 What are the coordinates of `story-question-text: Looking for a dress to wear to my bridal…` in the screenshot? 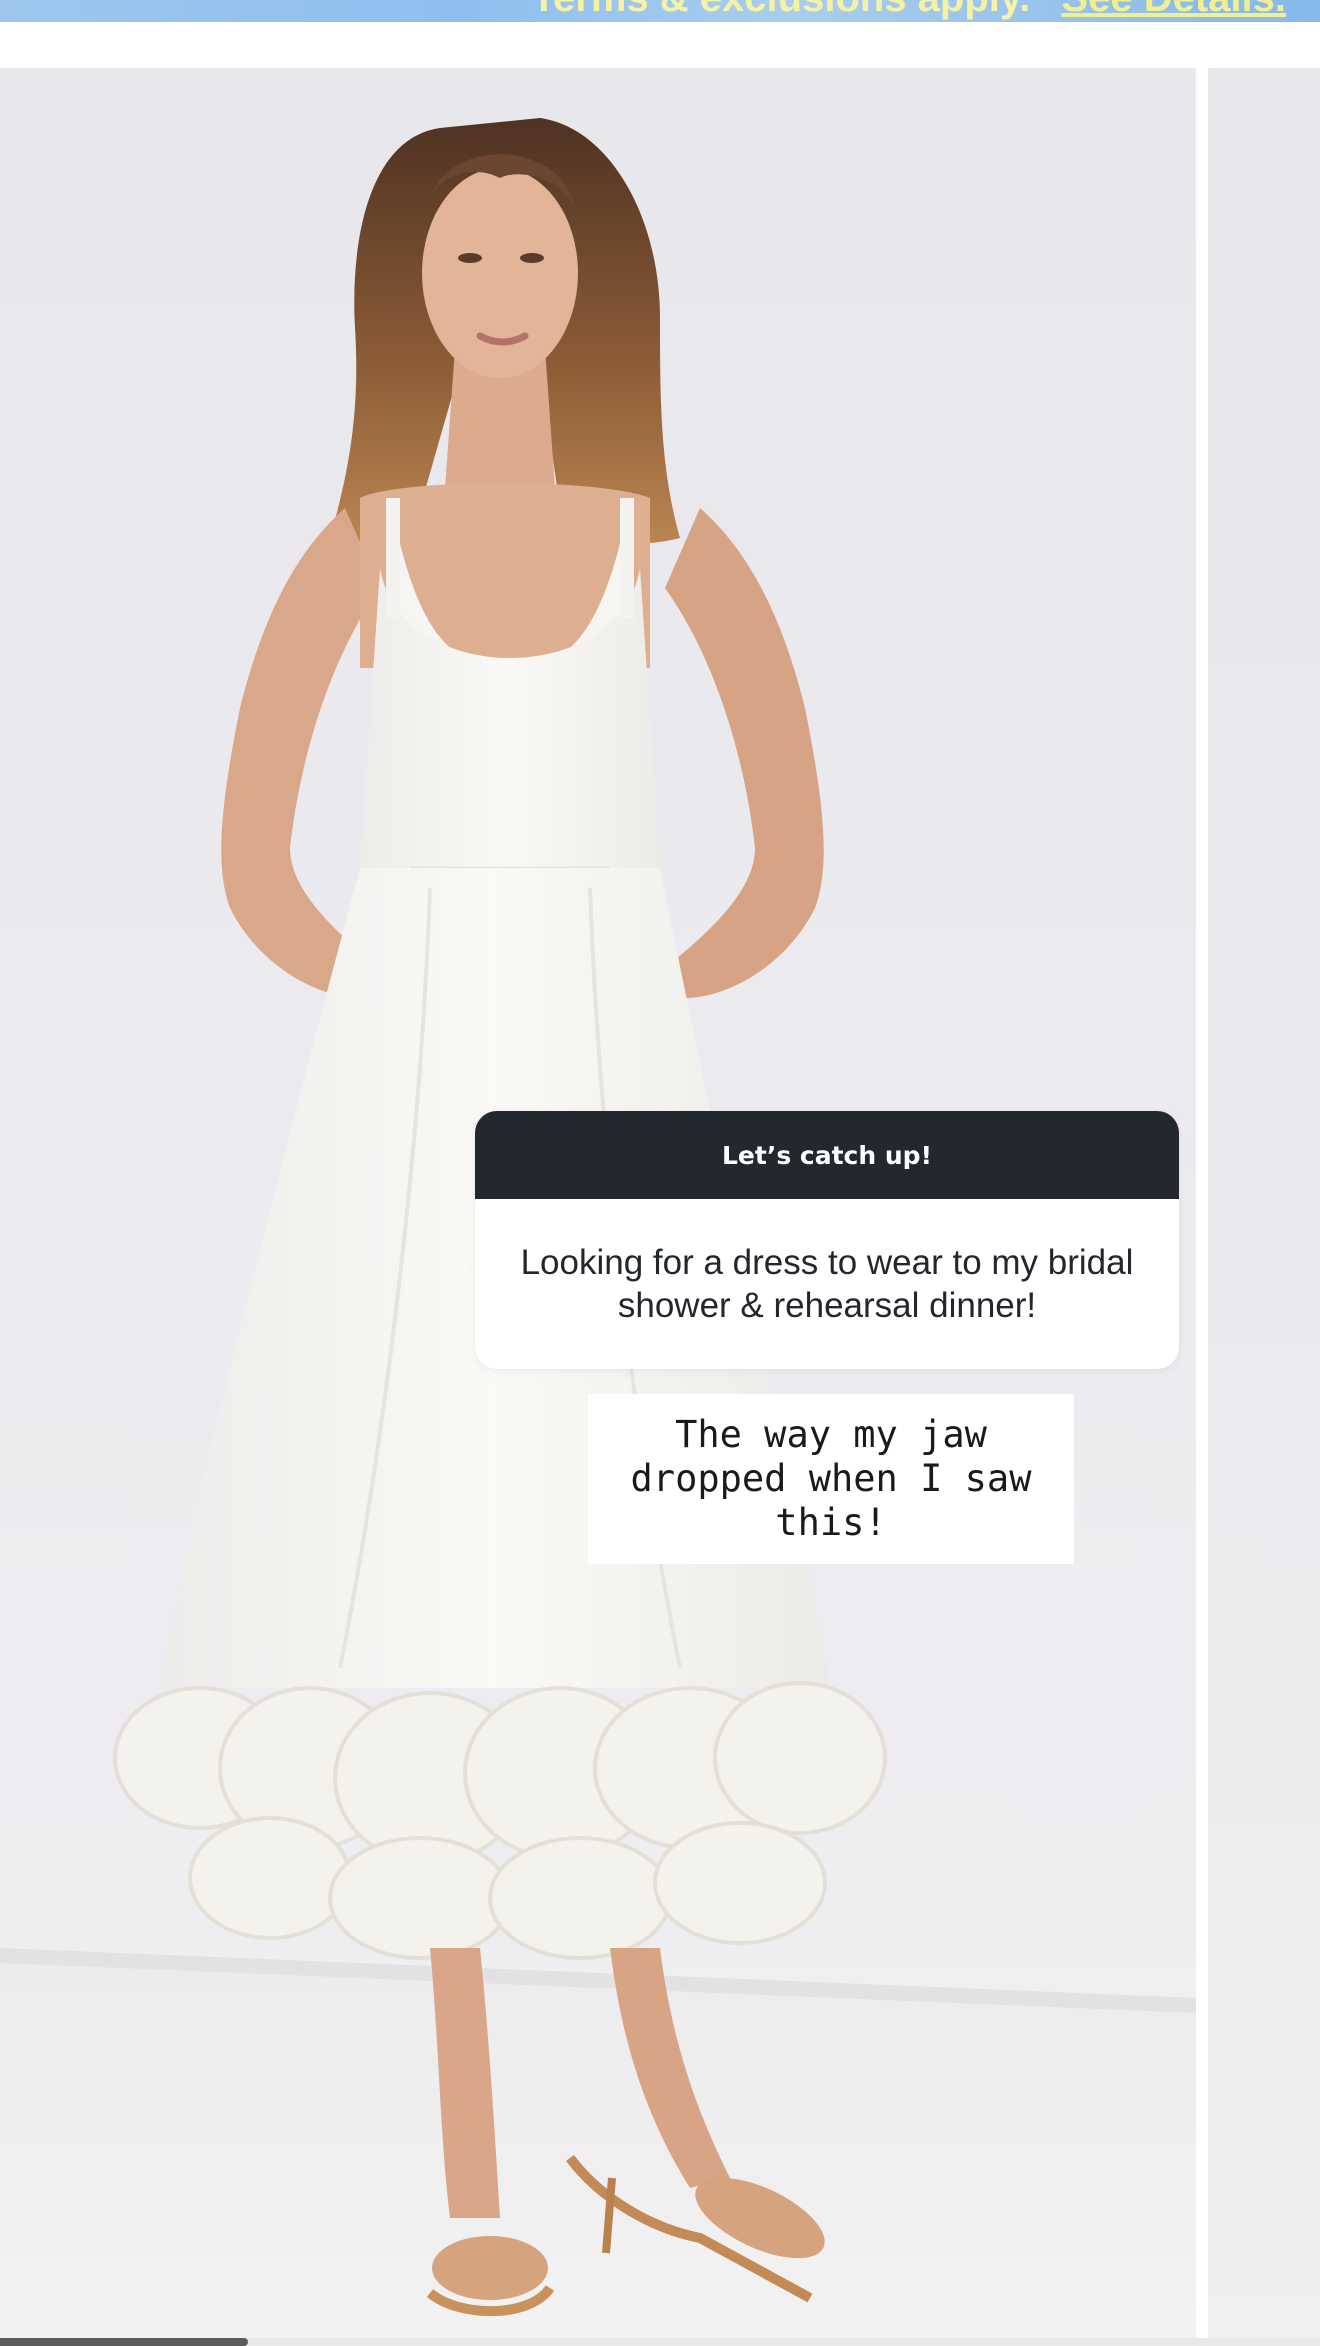 It's located at (827, 1284).